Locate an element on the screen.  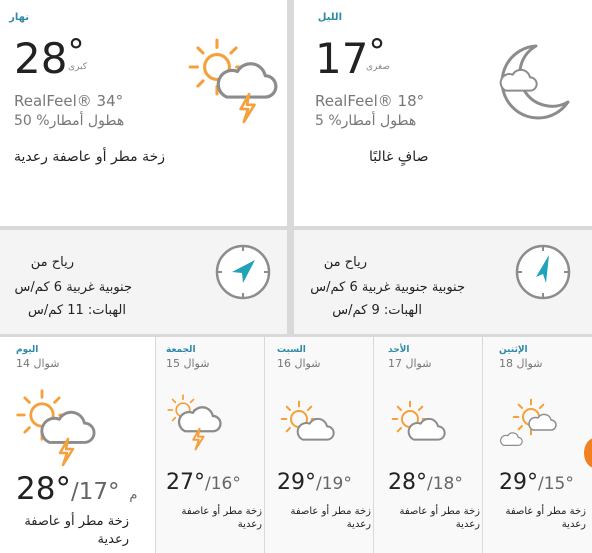
day-temps: 29°/19° is located at coordinates (314, 482).